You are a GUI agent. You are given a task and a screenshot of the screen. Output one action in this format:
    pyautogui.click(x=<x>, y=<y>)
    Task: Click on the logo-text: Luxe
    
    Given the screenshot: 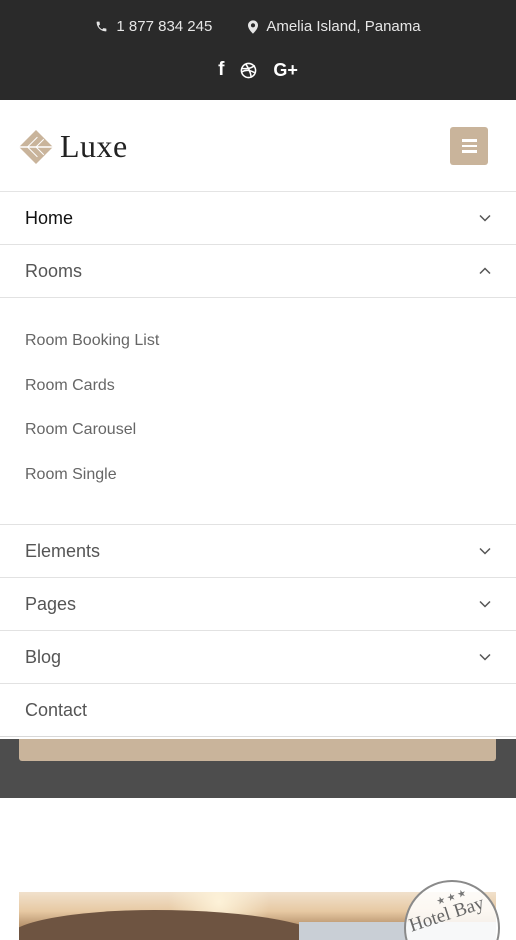 What is the action you would take?
    pyautogui.click(x=94, y=146)
    